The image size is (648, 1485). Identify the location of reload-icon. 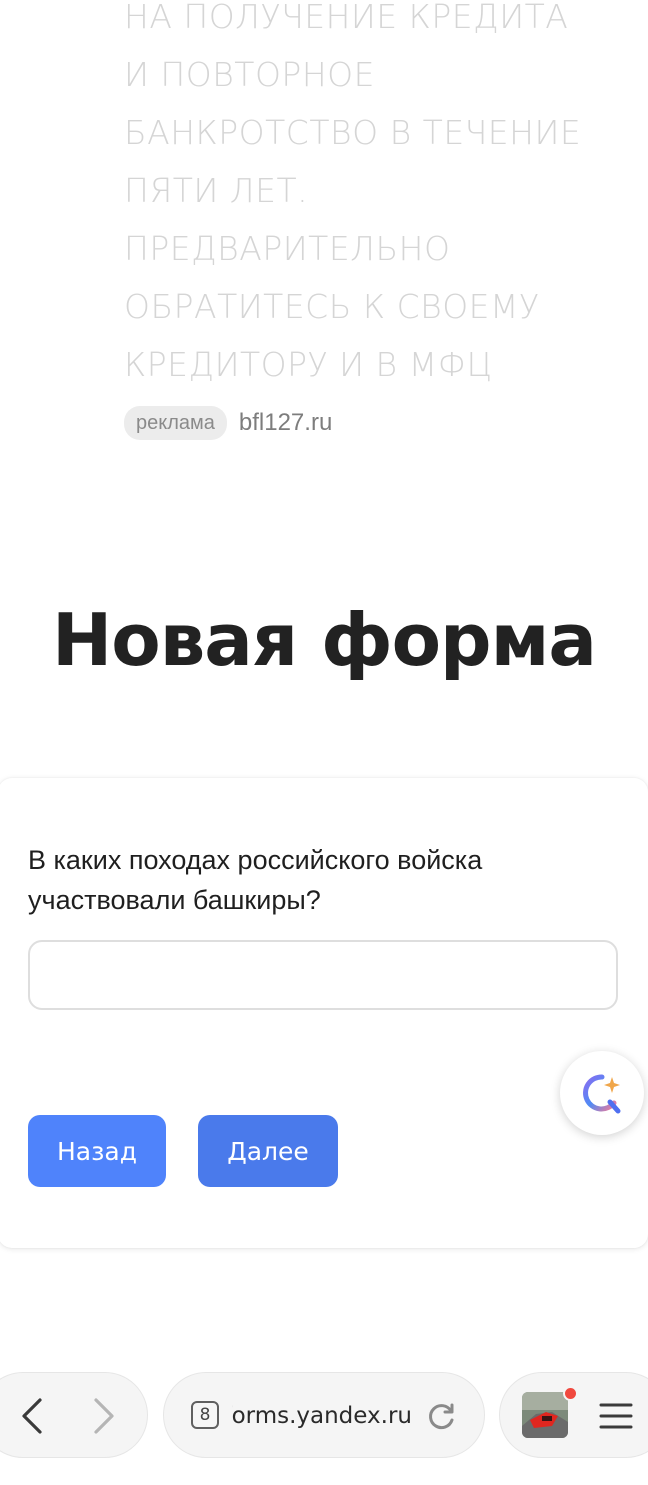
(441, 1416).